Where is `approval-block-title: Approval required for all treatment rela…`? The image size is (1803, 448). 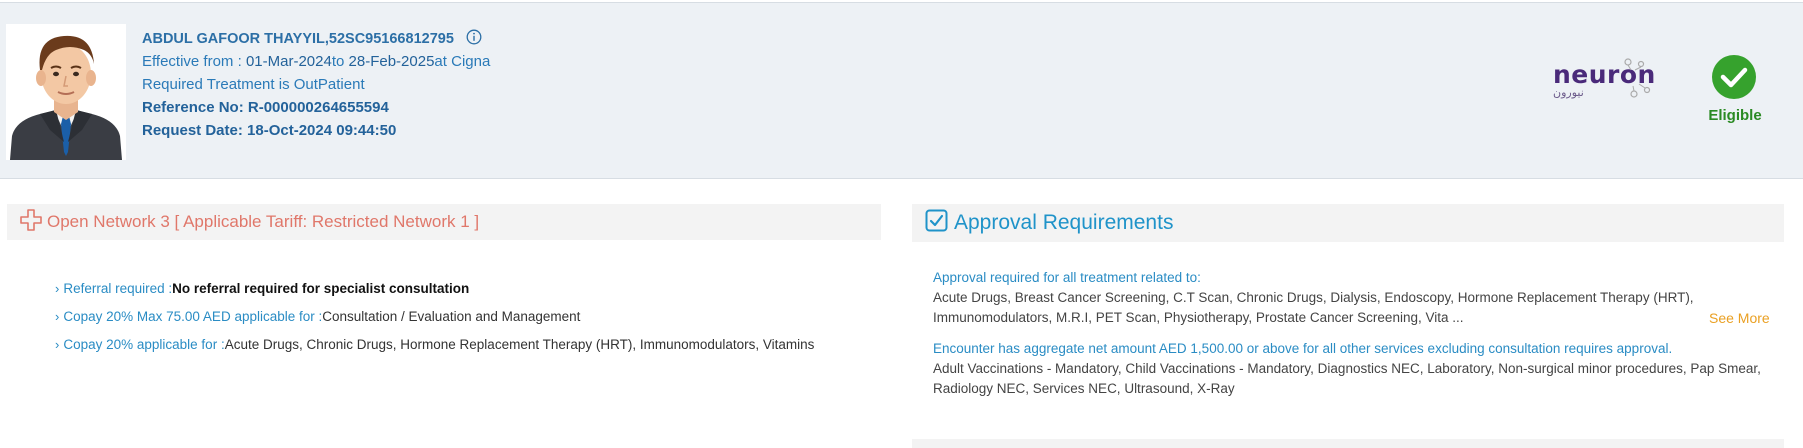
approval-block-title: Approval required for all treatment rela… is located at coordinates (1067, 277).